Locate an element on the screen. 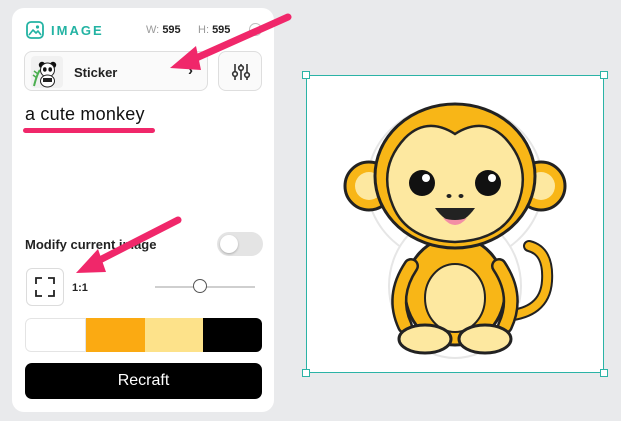  prompt-underline-annotation is located at coordinates (89, 130).